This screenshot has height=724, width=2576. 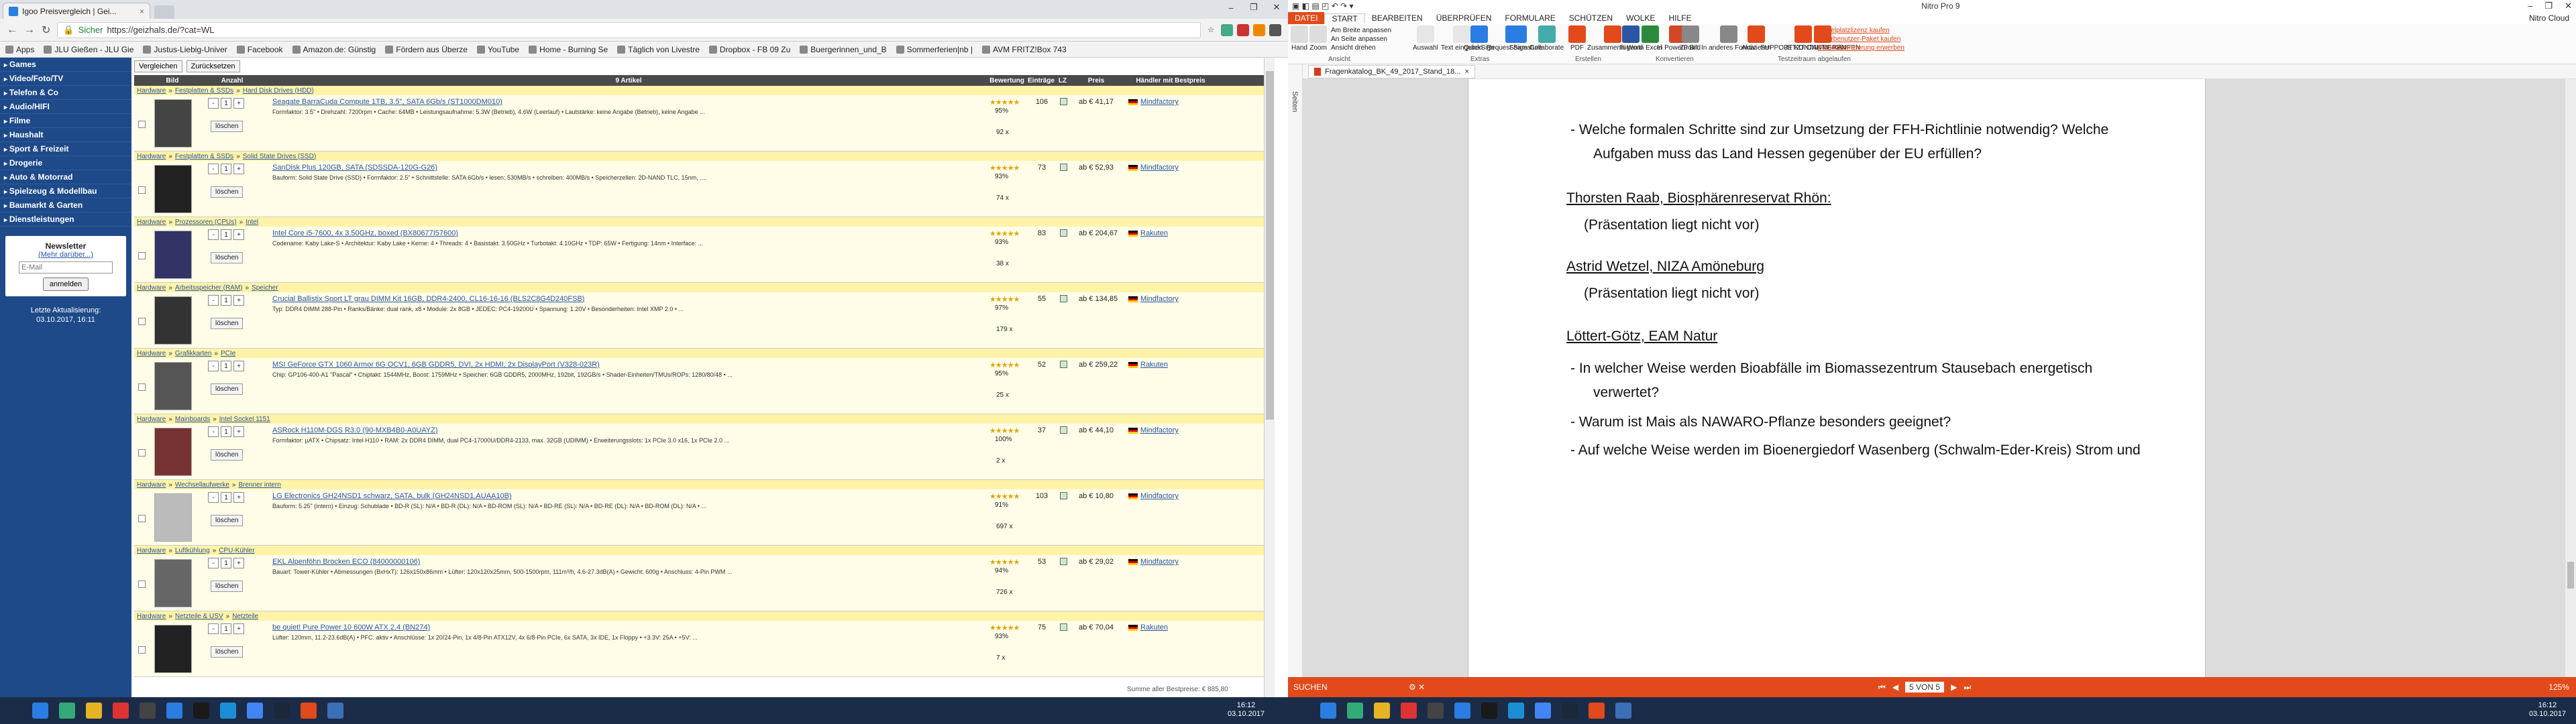 I want to click on breadcrumb-link: Speicher, so click(x=265, y=288).